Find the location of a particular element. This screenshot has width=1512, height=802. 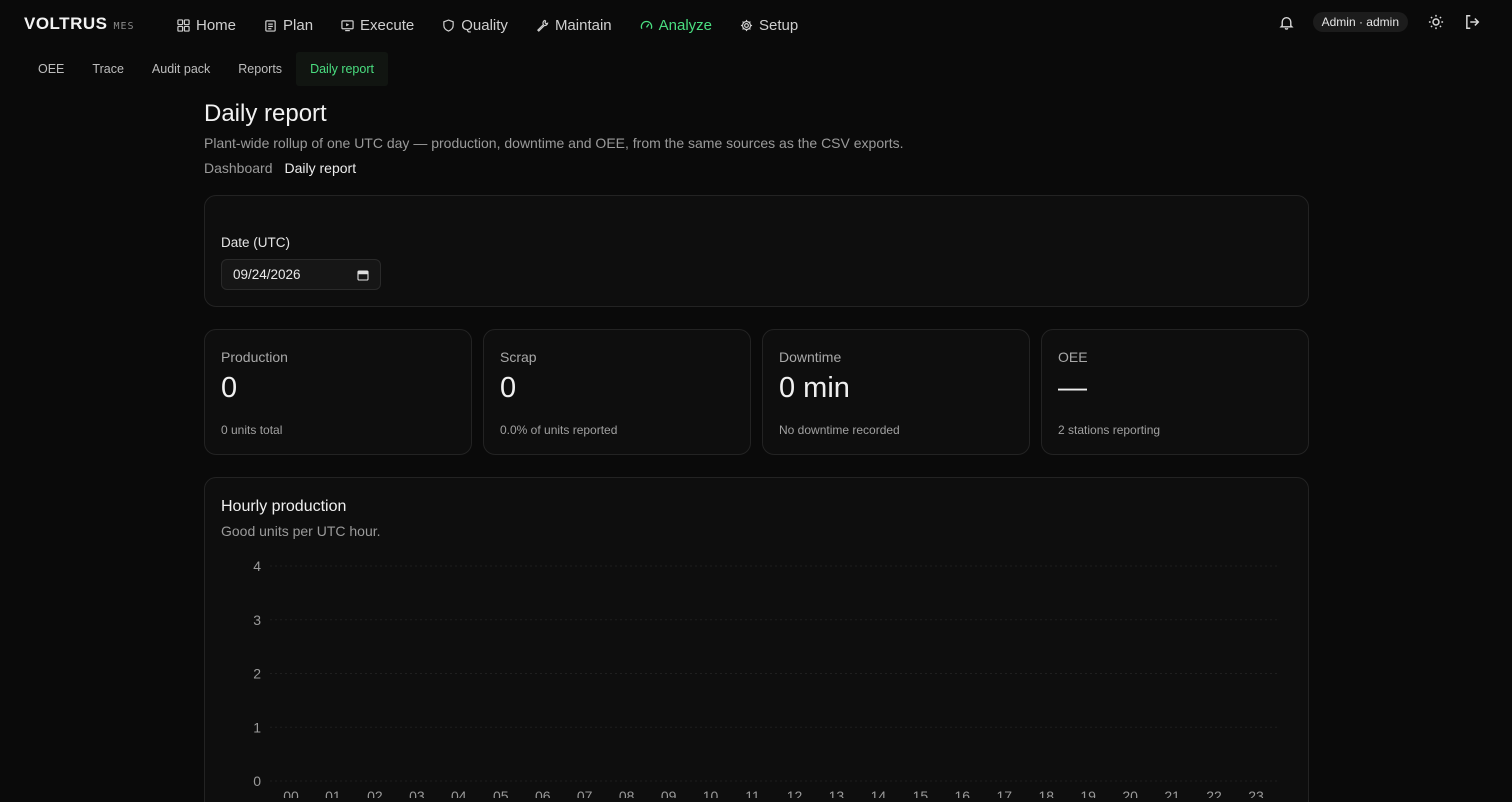

x-tick-label: 22 is located at coordinates (1214, 793).